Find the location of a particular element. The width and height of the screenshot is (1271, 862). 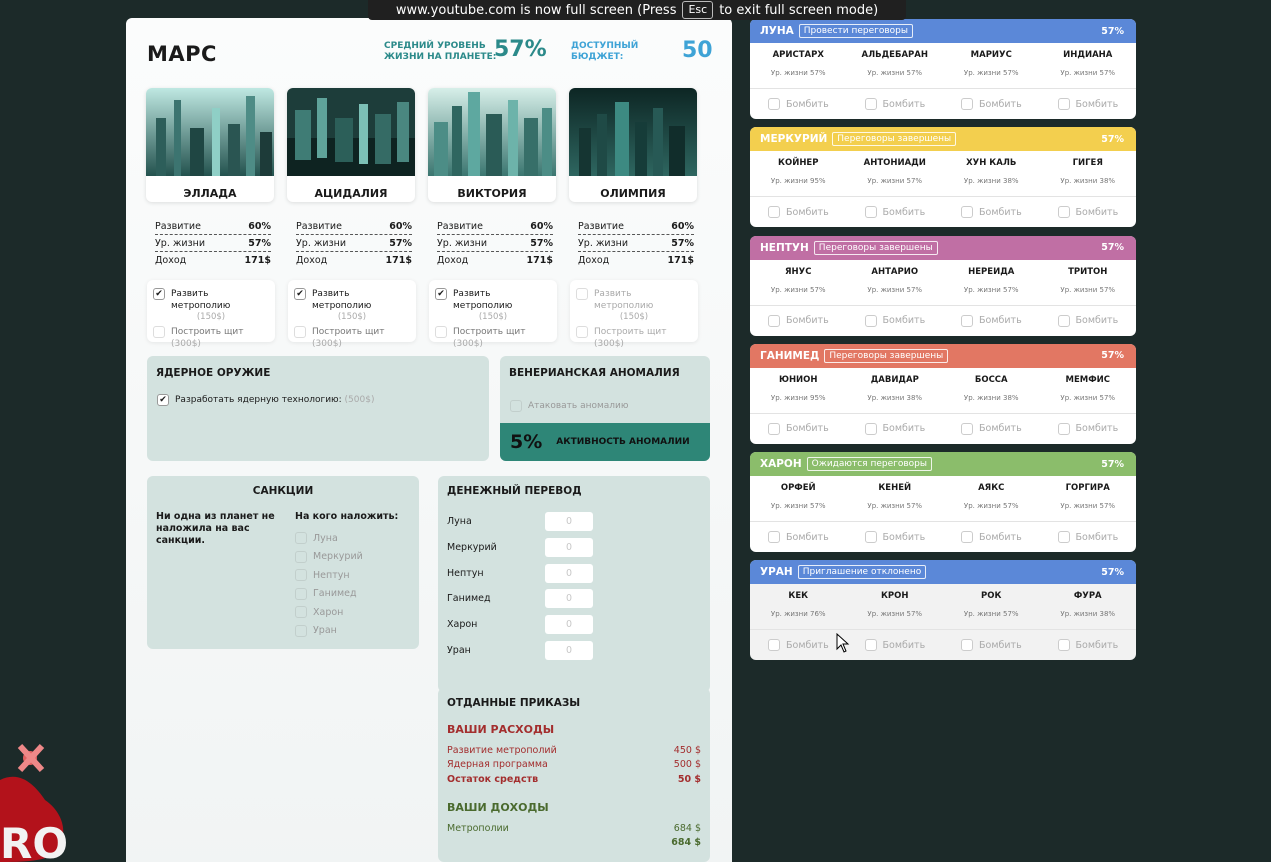

negotiation-status-button: Приглашение отклонено is located at coordinates (862, 572).